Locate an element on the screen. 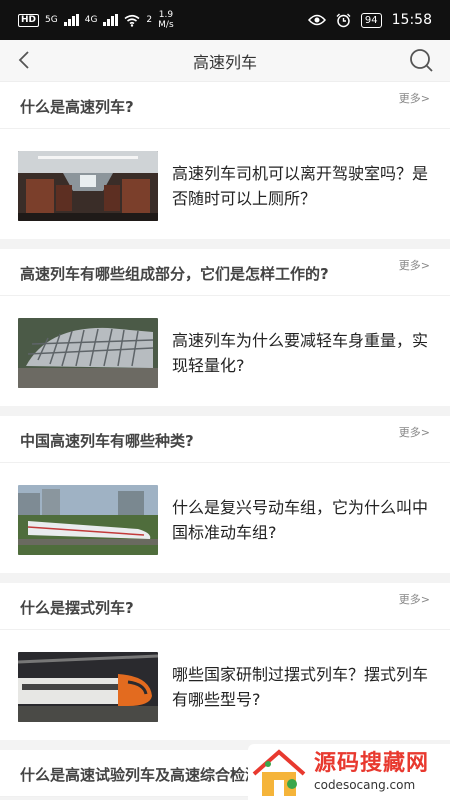 Image resolution: width=450 pixels, height=800 pixels. signal-label-2: 4G is located at coordinates (91, 20).